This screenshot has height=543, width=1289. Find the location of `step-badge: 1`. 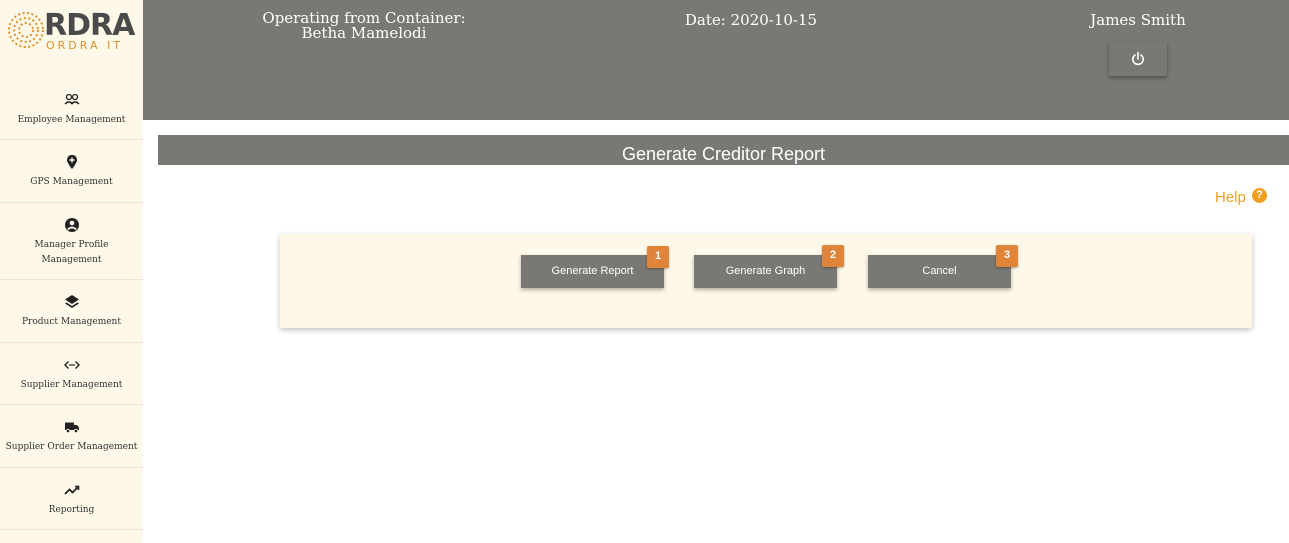

step-badge: 1 is located at coordinates (658, 257).